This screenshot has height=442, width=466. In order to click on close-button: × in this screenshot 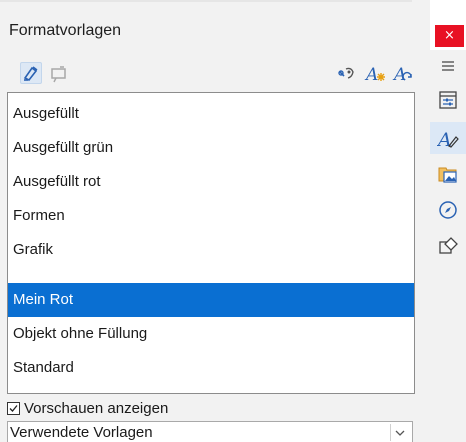, I will do `click(449, 36)`.